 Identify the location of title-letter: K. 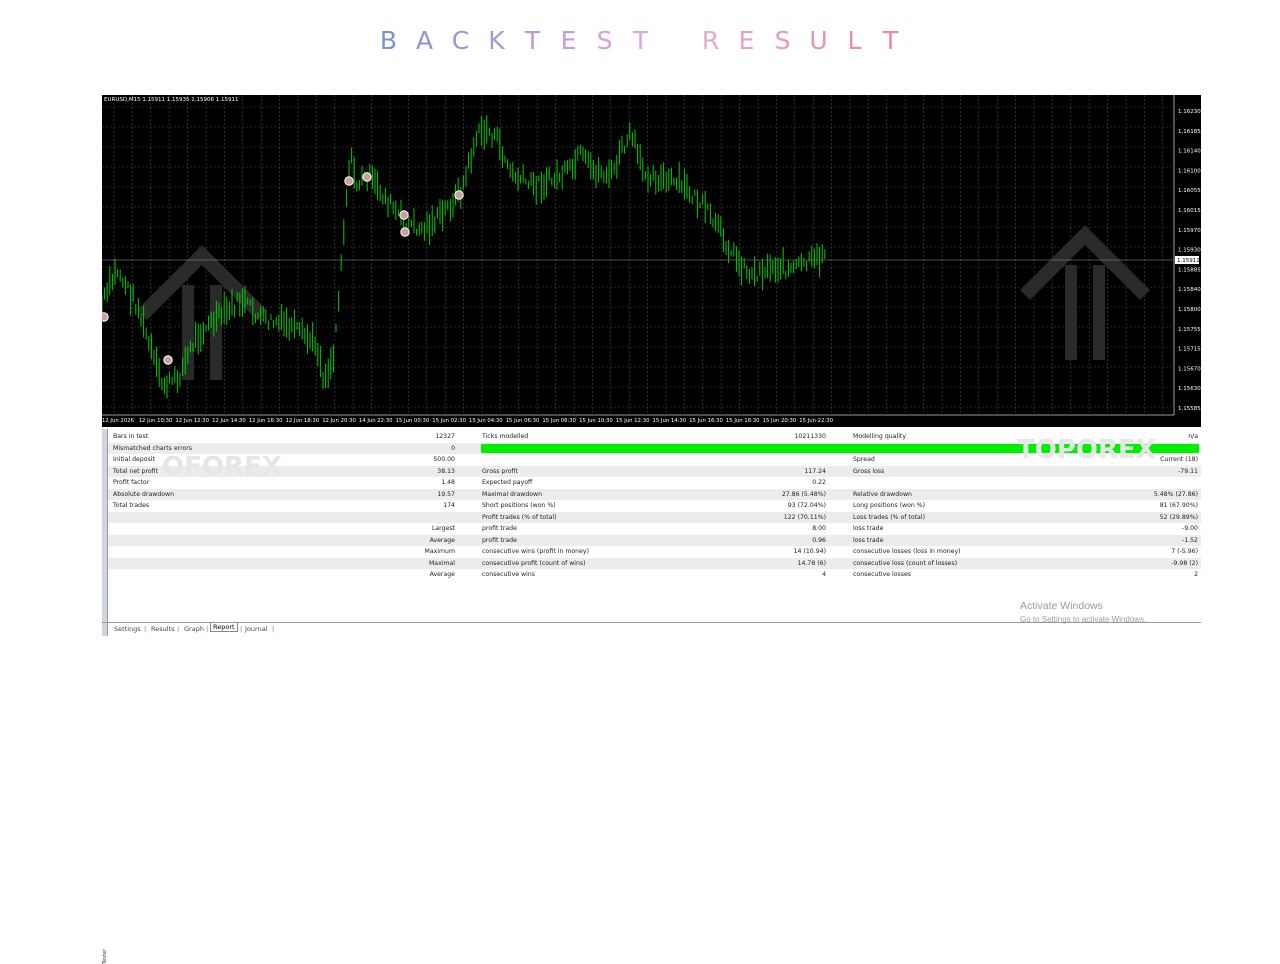
(497, 40).